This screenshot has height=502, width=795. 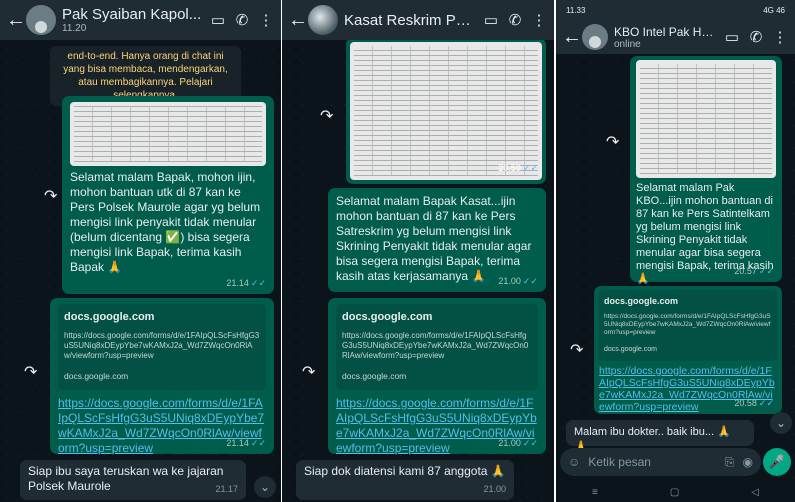 What do you see at coordinates (754, 271) in the screenshot?
I see `message-time: 20.57 ✓✓` at bounding box center [754, 271].